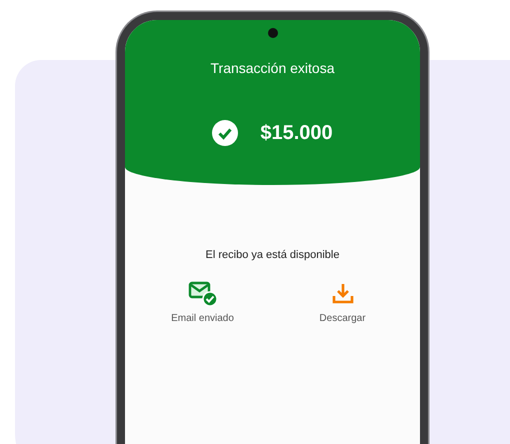 The image size is (510, 444). What do you see at coordinates (272, 68) in the screenshot?
I see `header-title: Transacción exitosa` at bounding box center [272, 68].